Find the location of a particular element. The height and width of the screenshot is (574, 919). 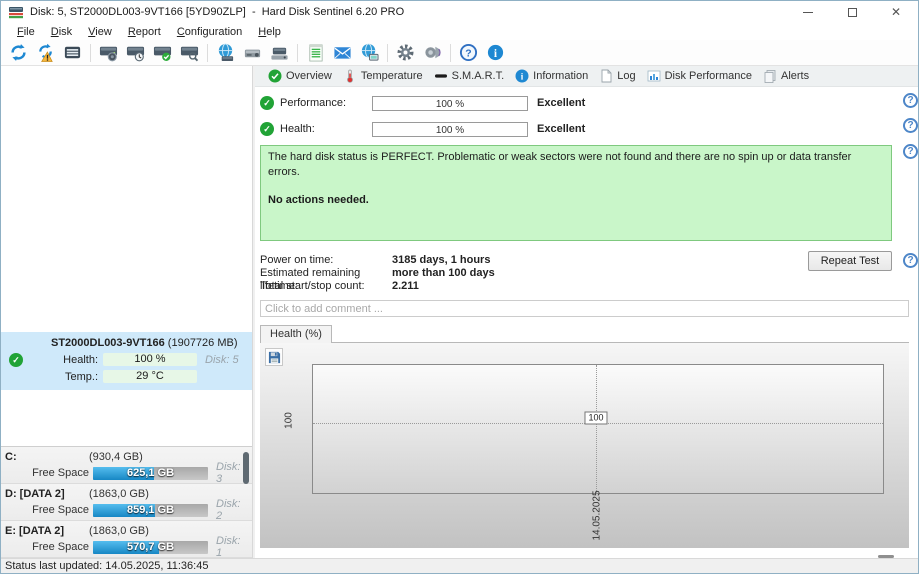

health-rating: Excellent is located at coordinates (561, 129).